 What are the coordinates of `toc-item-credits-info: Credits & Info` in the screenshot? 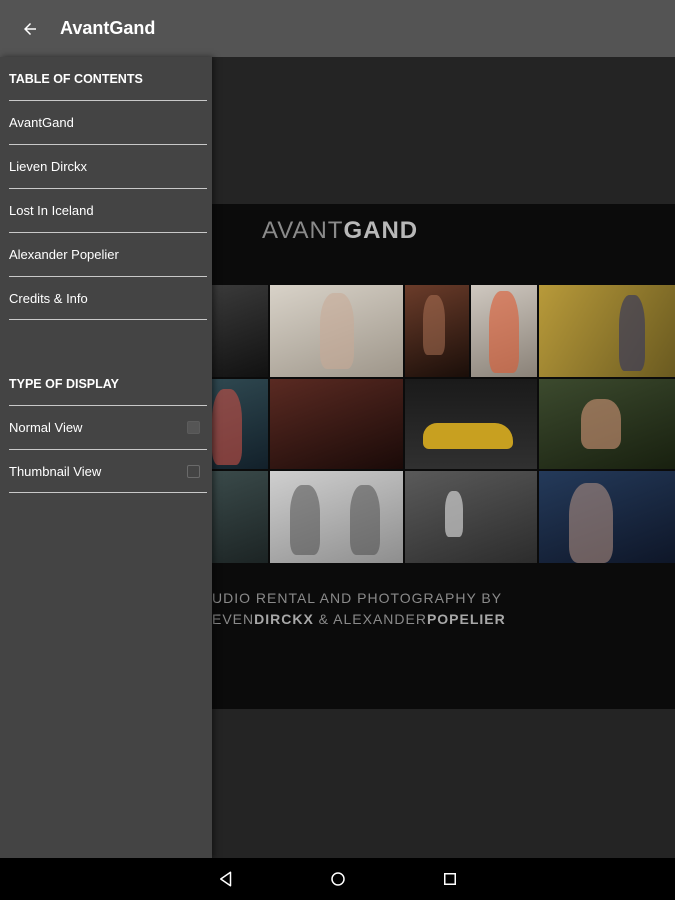 It's located at (108, 298).